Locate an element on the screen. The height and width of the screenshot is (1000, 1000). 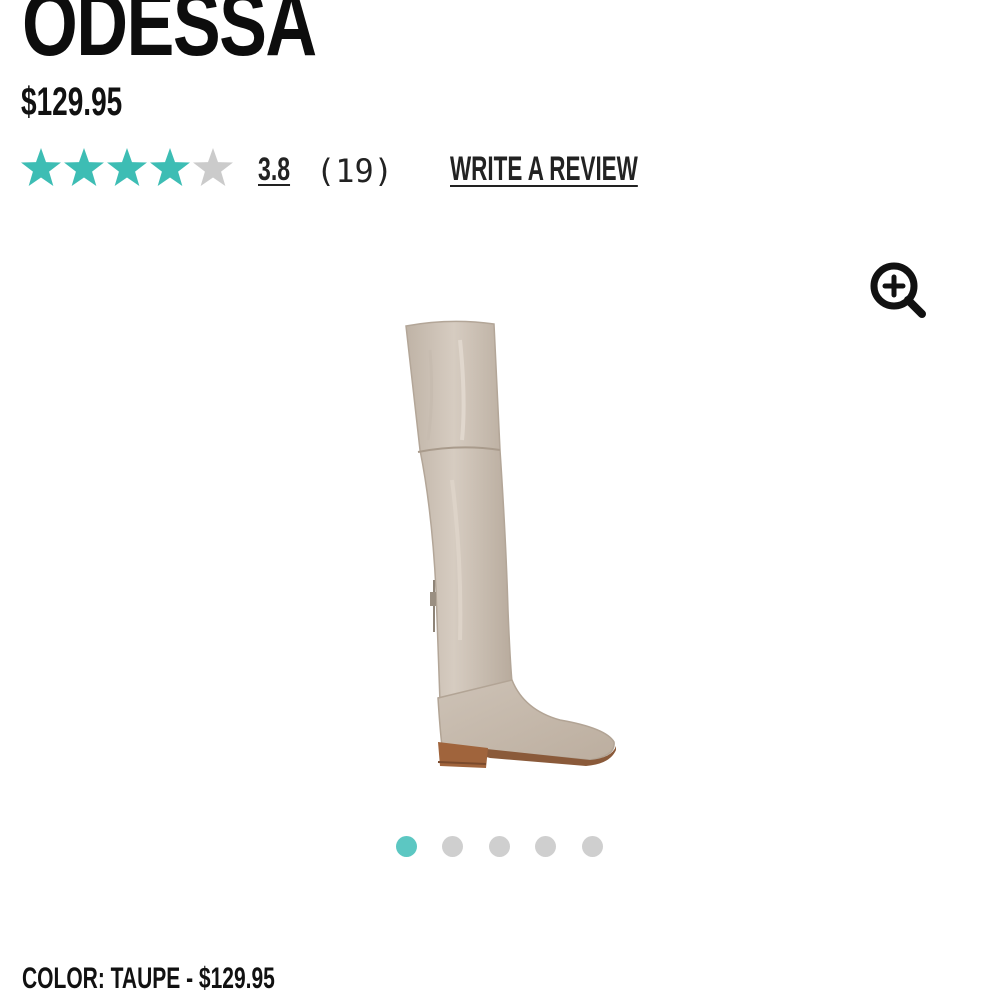
star-rating is located at coordinates (130, 168).